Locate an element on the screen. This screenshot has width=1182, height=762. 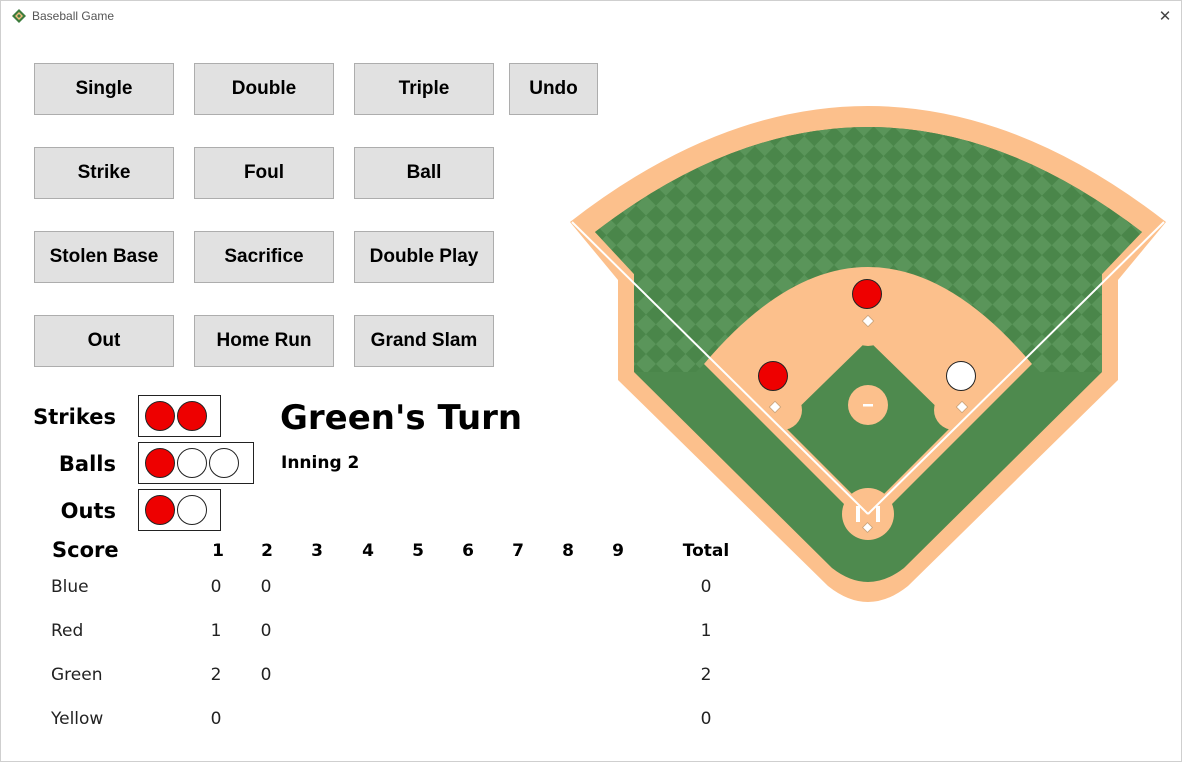
inning-header: 5 is located at coordinates (418, 551).